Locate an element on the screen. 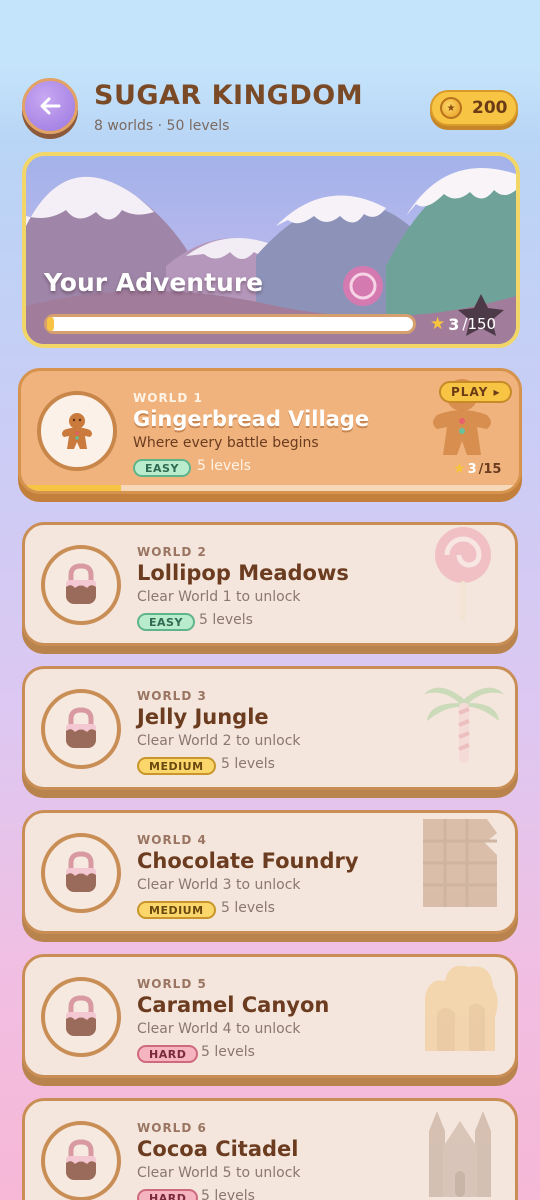 The image size is (540, 1200). page-title: SUGAR KINGDOM is located at coordinates (229, 95).